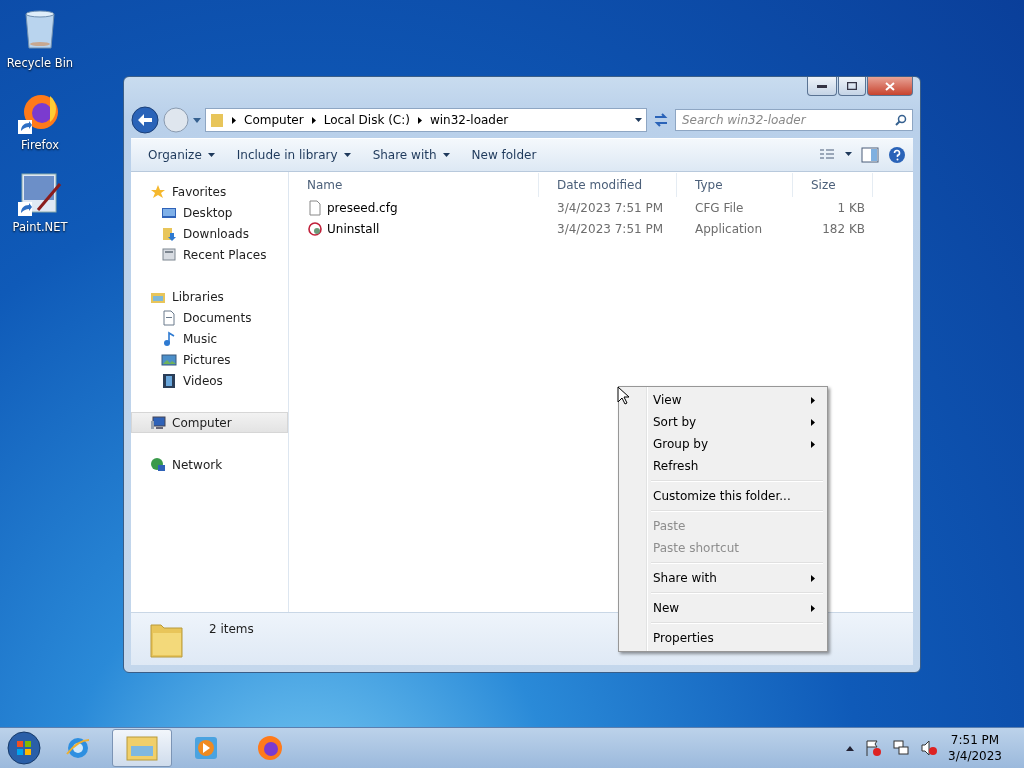 This screenshot has height=768, width=1024. I want to click on type-cell-text: CFG File, so click(719, 207).